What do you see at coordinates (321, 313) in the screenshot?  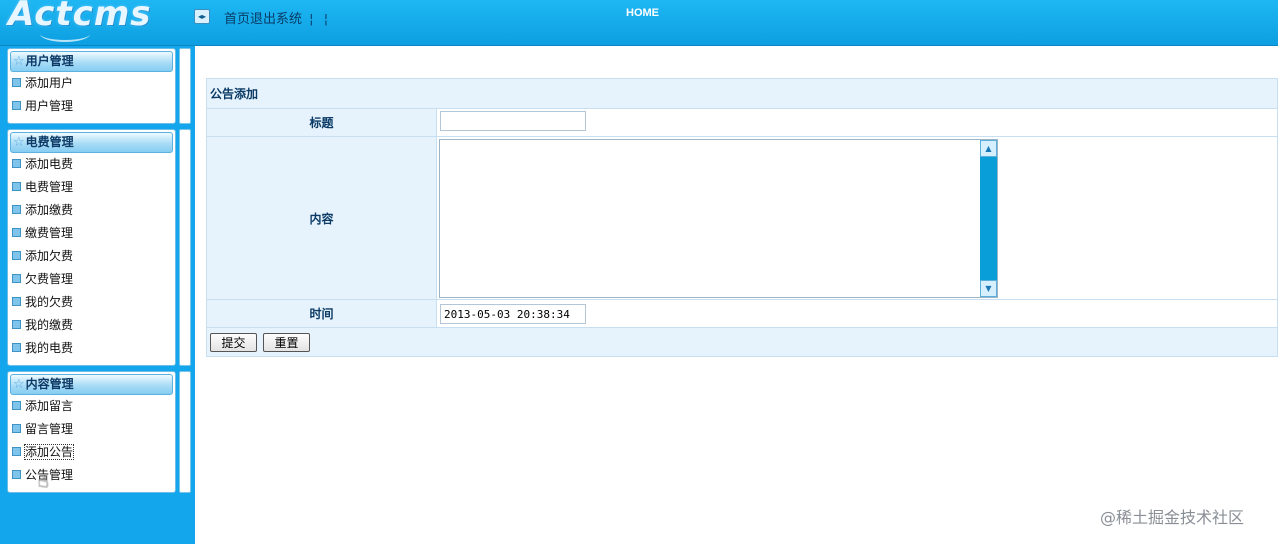 I see `time-label: 时间` at bounding box center [321, 313].